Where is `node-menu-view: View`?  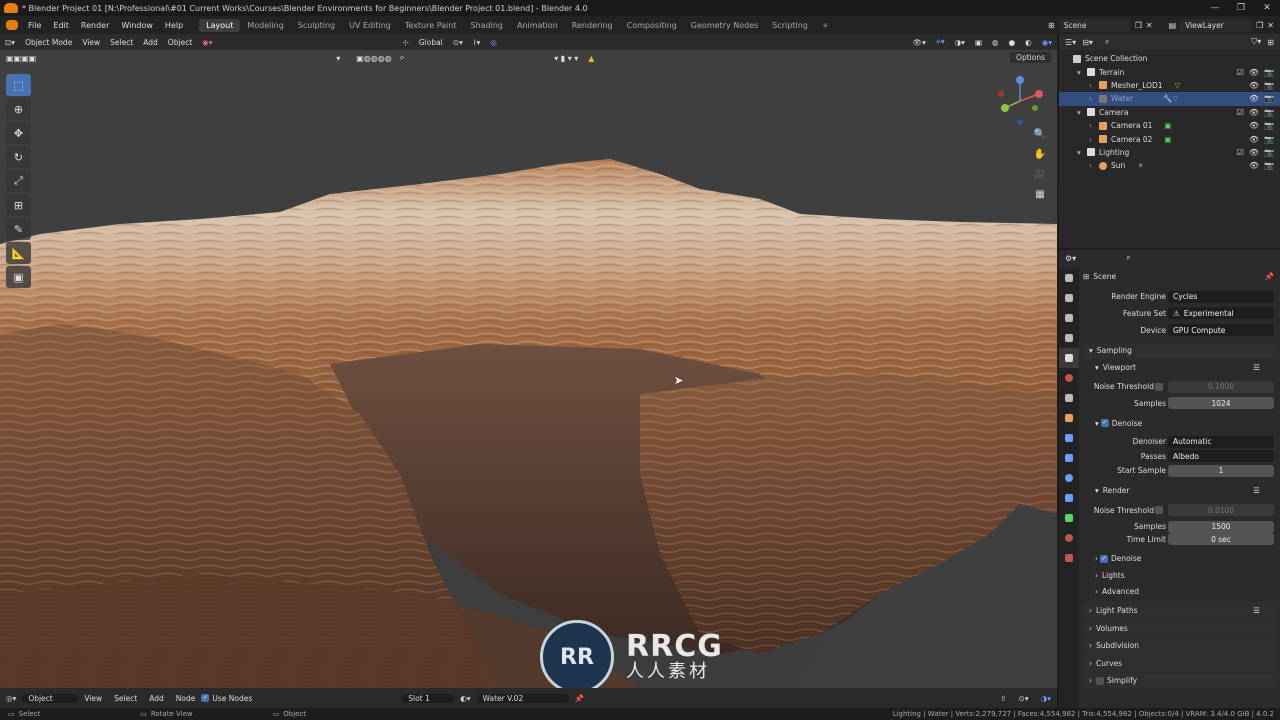 node-menu-view: View is located at coordinates (93, 698).